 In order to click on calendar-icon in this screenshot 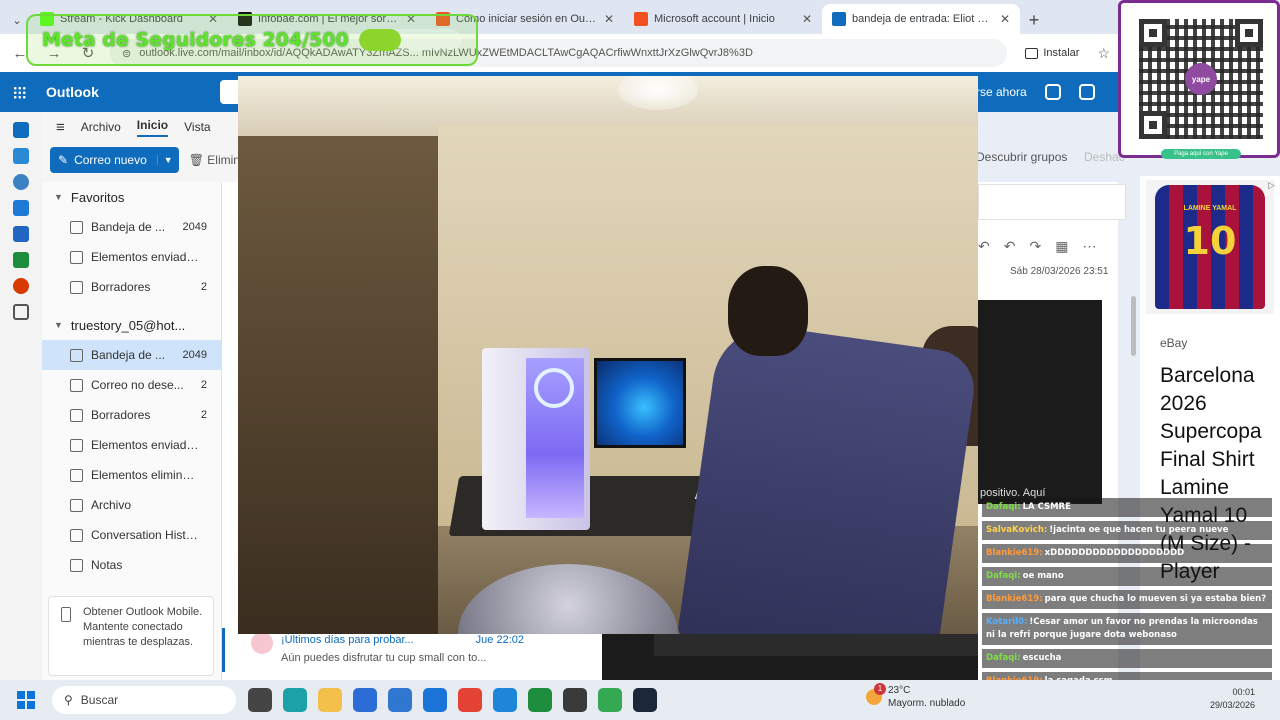, I will do `click(21, 156)`.